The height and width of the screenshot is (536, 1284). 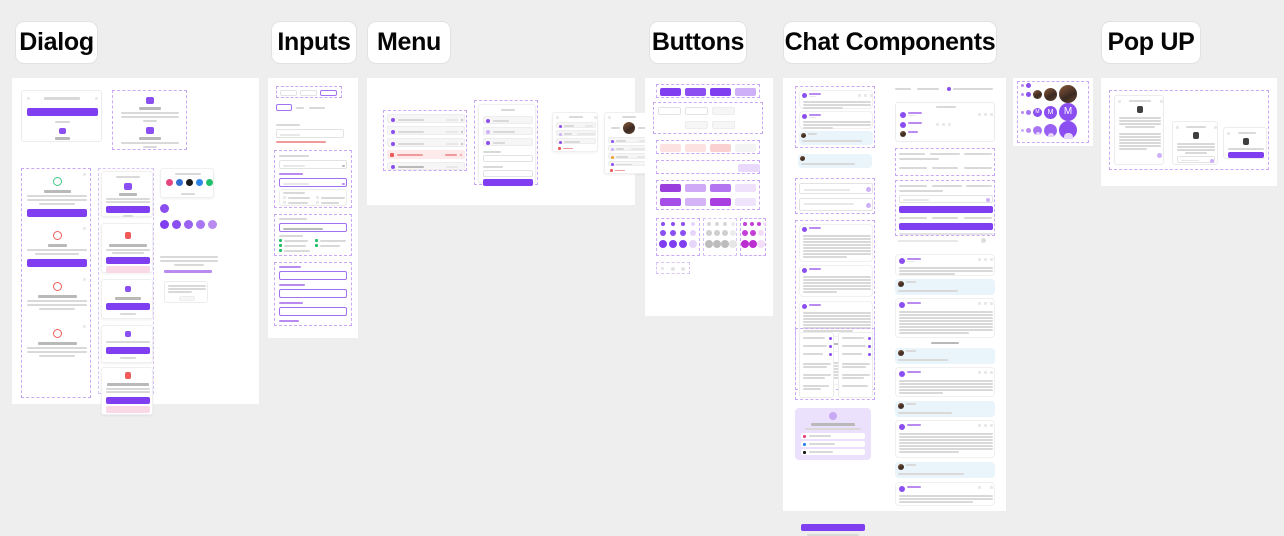 I want to click on avatar-person-xl, so click(x=1068, y=130).